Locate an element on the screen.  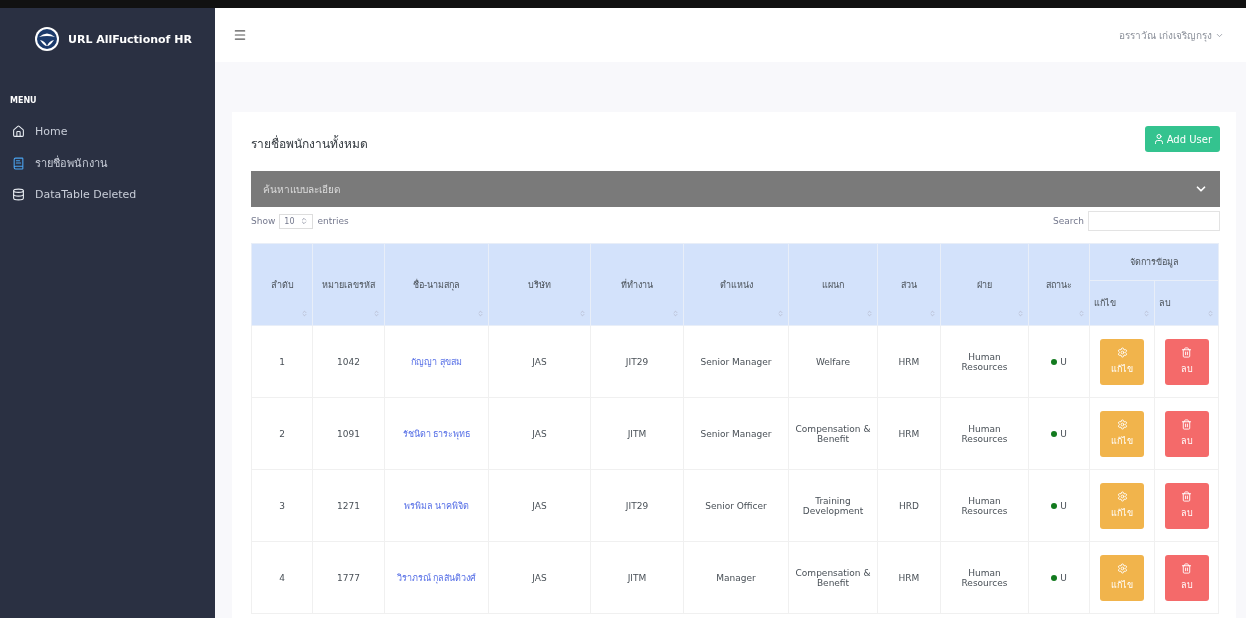
column-header: ลำดับ is located at coordinates (282, 284).